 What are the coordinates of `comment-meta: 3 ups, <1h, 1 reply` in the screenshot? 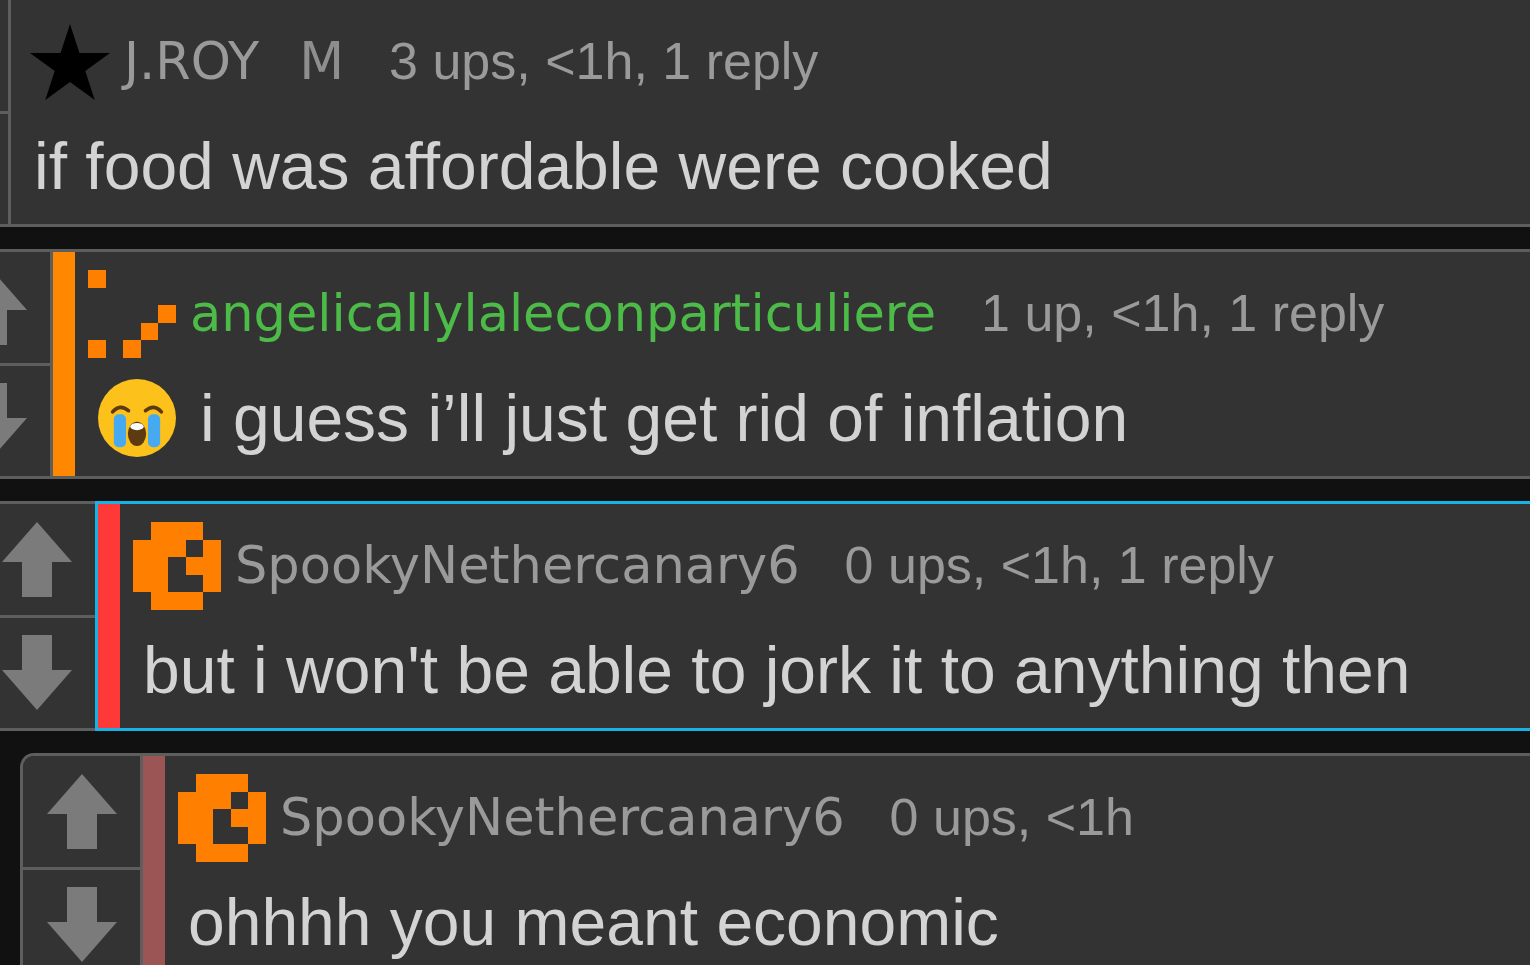 It's located at (604, 62).